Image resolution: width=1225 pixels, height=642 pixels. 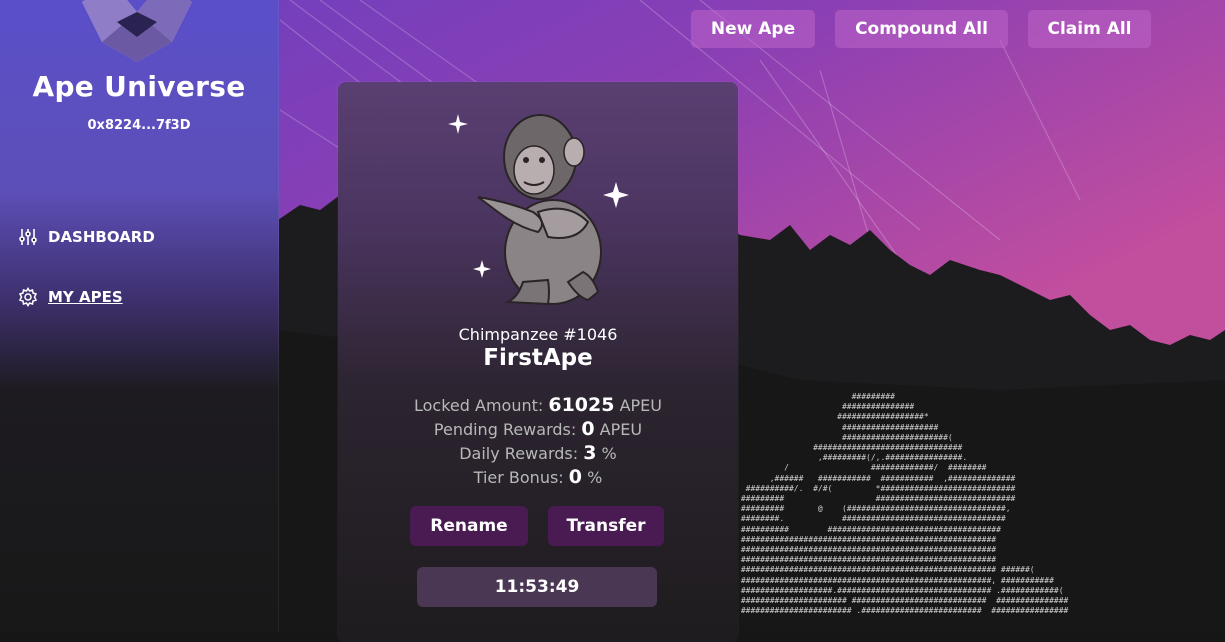 I want to click on claim-all-button: Claim All, so click(x=1089, y=29).